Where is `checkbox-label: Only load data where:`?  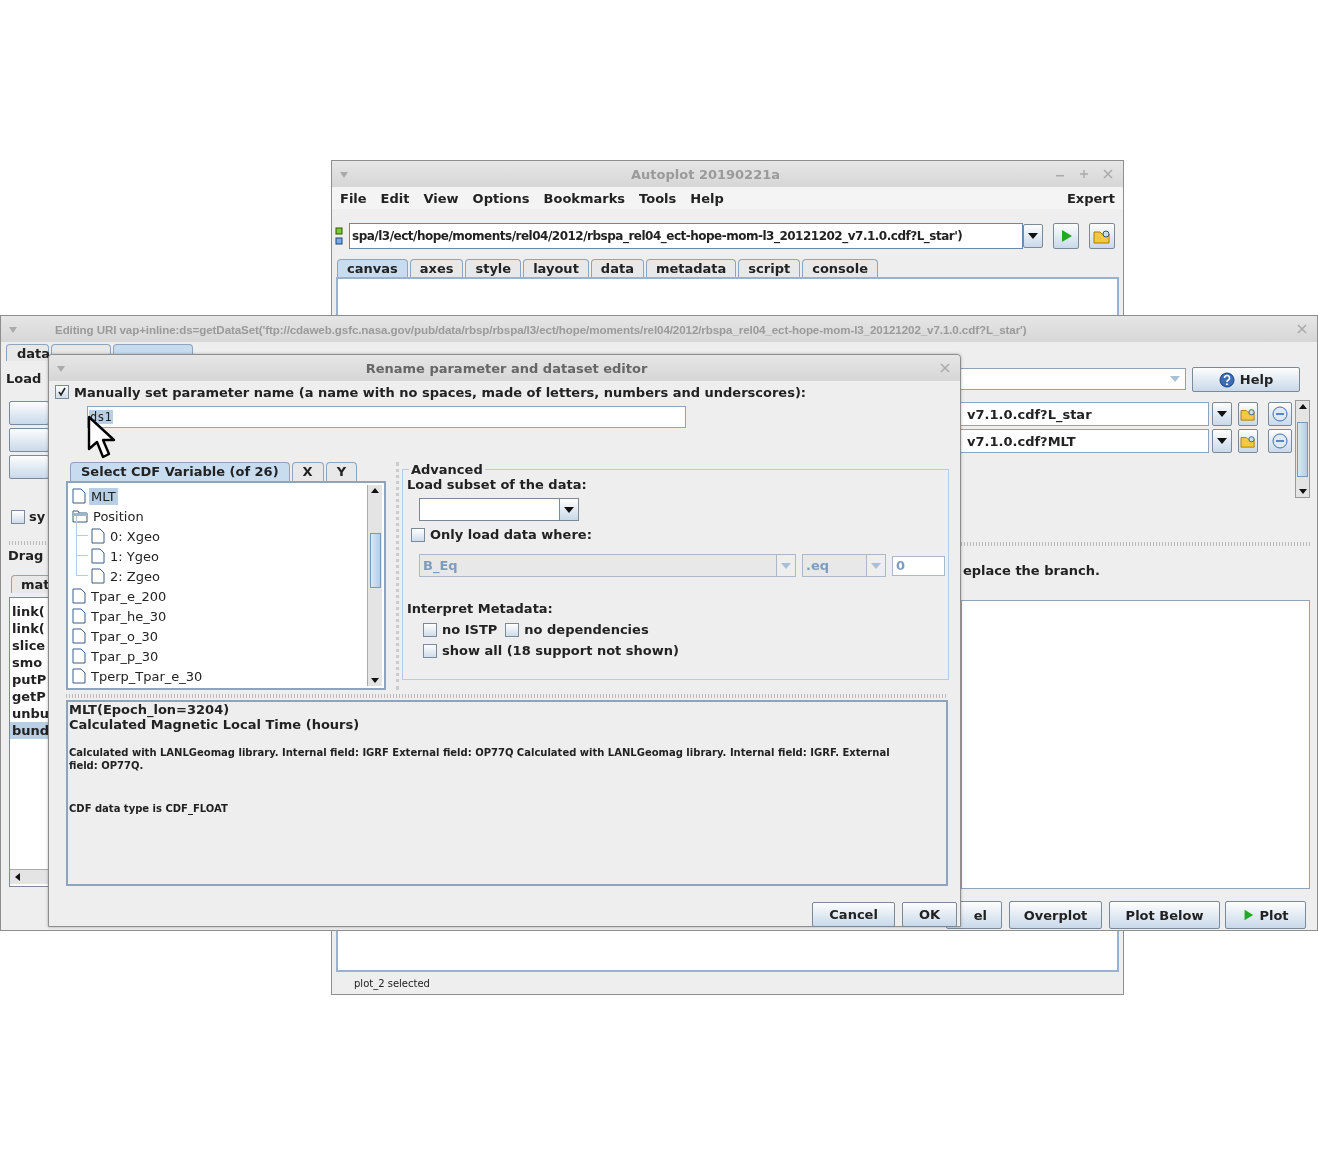 checkbox-label: Only load data where: is located at coordinates (511, 534).